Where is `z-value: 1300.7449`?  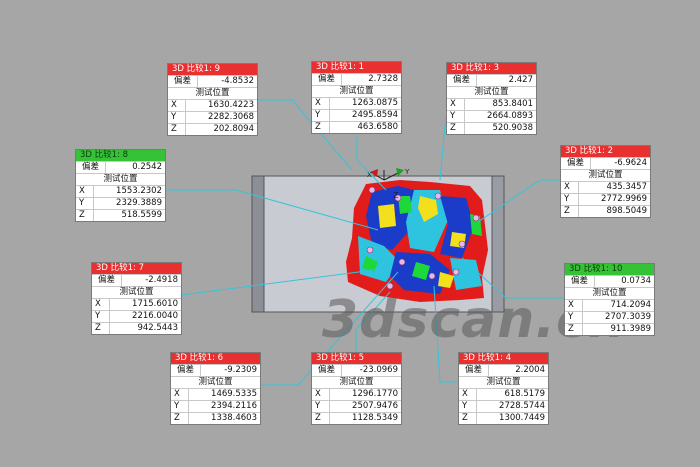 z-value: 1300.7449 is located at coordinates (522, 418).